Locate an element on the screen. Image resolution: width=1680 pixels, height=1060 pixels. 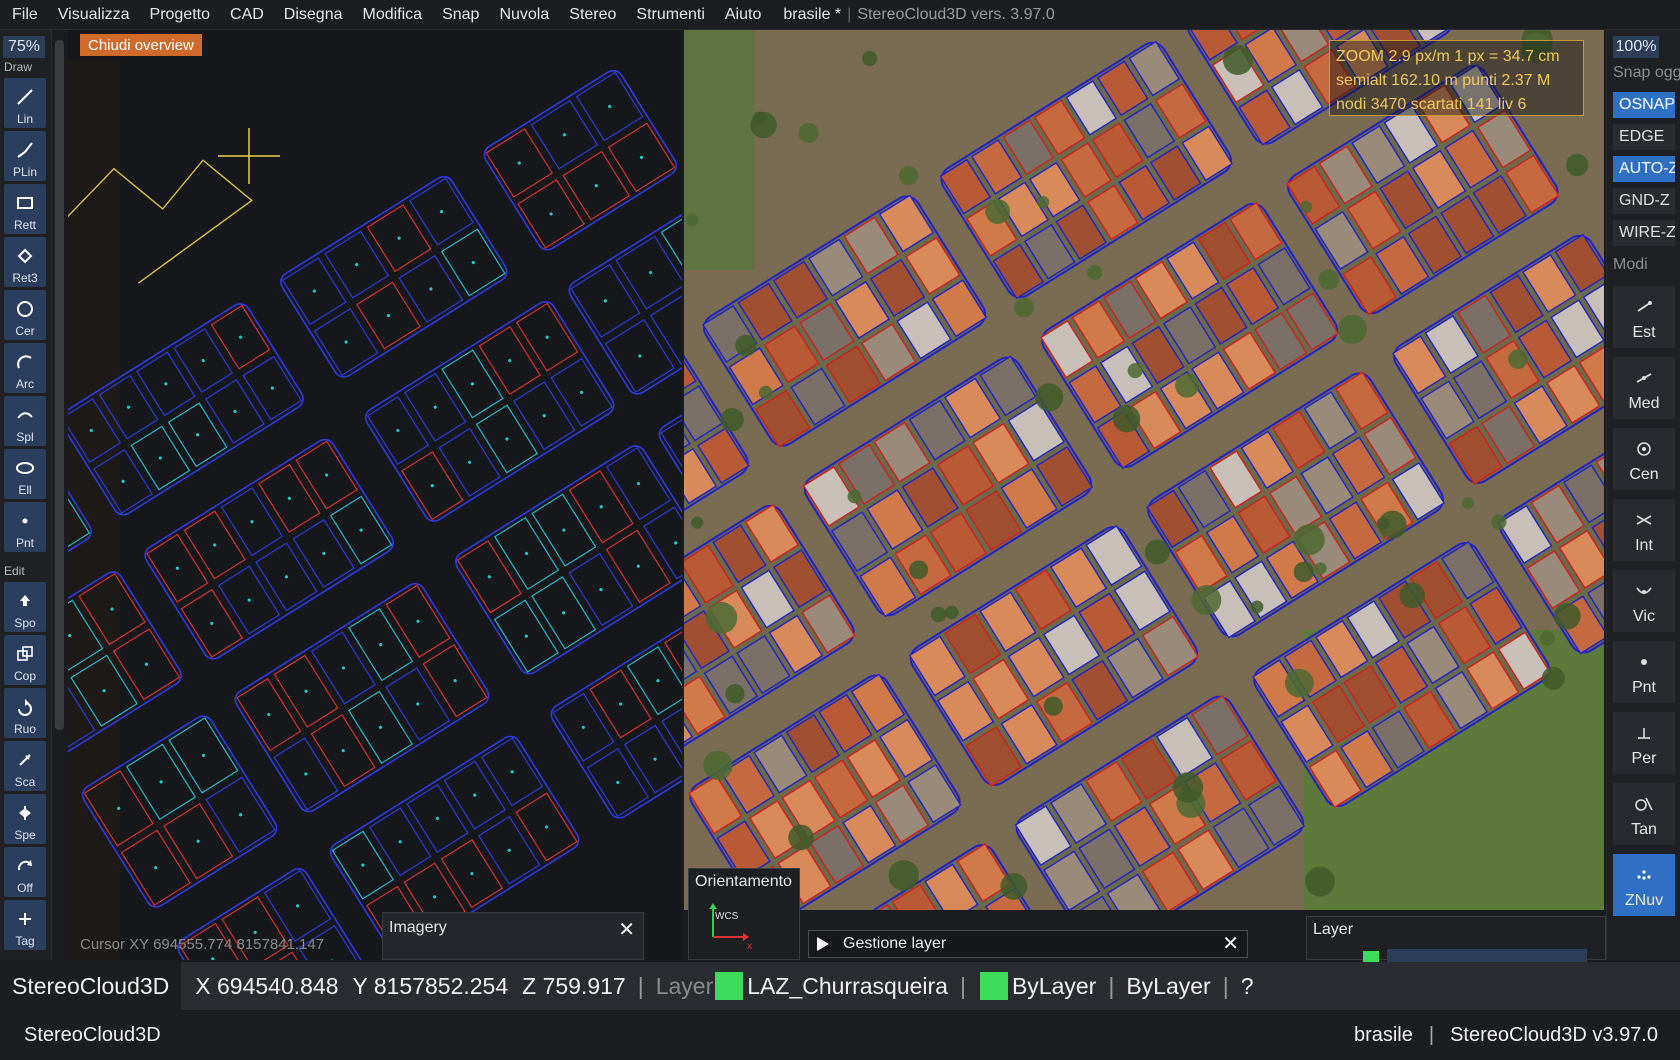
tool-ellipse-button: Ell is located at coordinates (25, 474).